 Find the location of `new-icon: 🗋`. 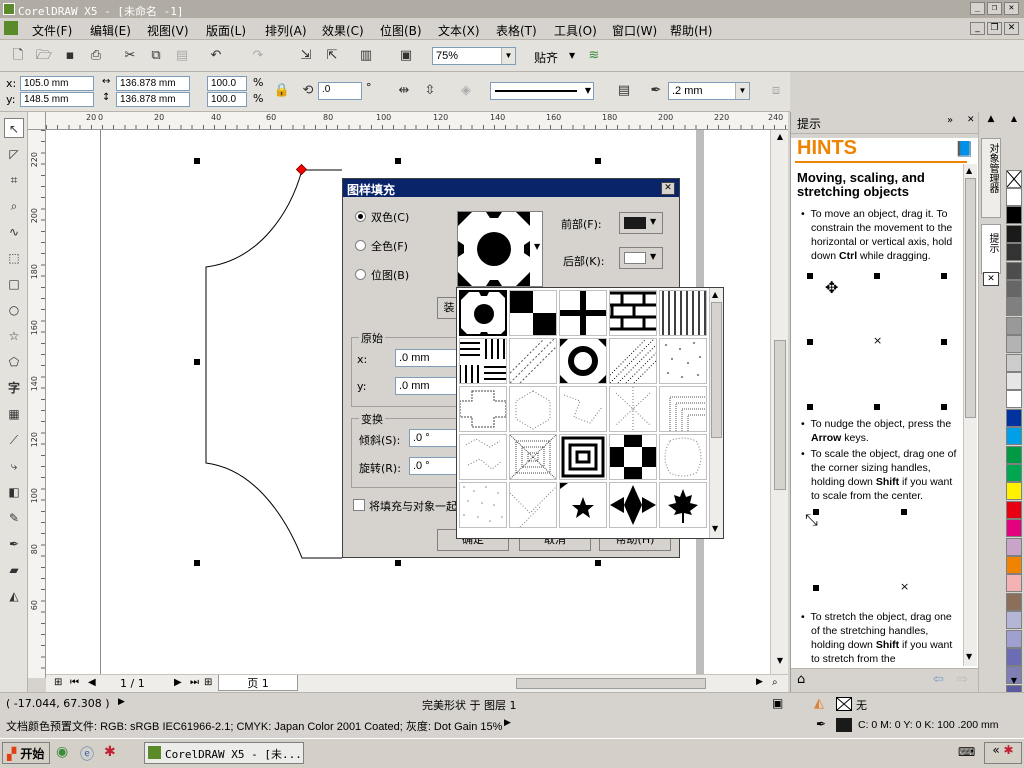

new-icon: 🗋 is located at coordinates (18, 56).